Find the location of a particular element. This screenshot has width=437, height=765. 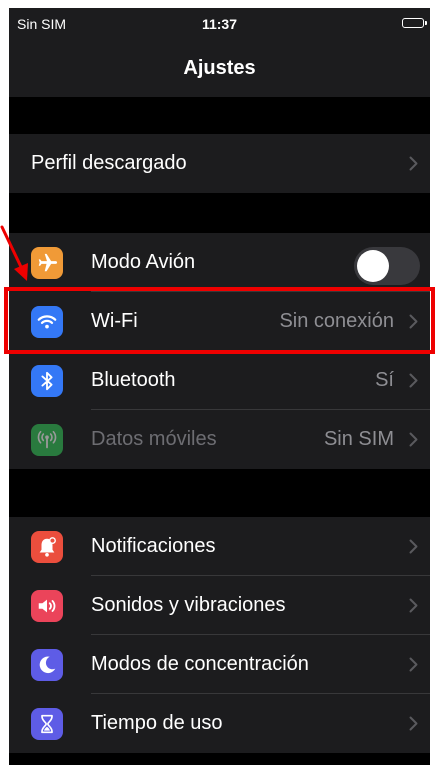

row-label: Tiempo de uso is located at coordinates (157, 723).